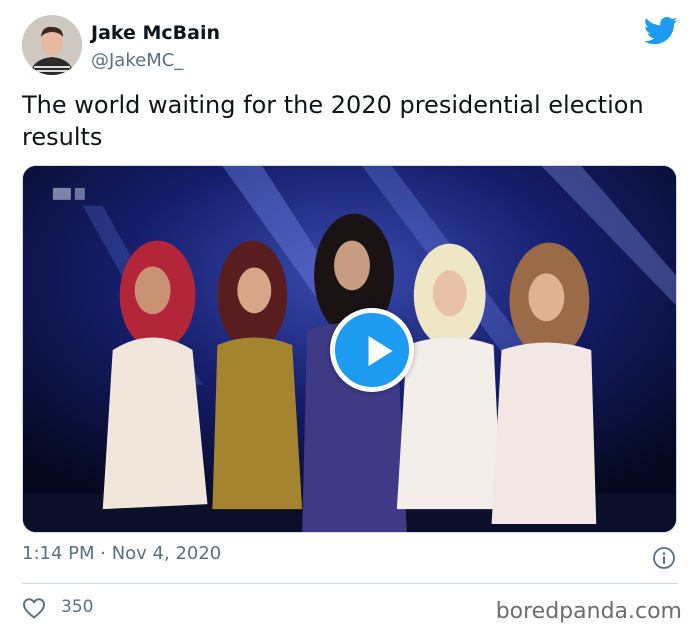 The width and height of the screenshot is (700, 636). I want to click on author-name: Jake McBain, so click(155, 33).